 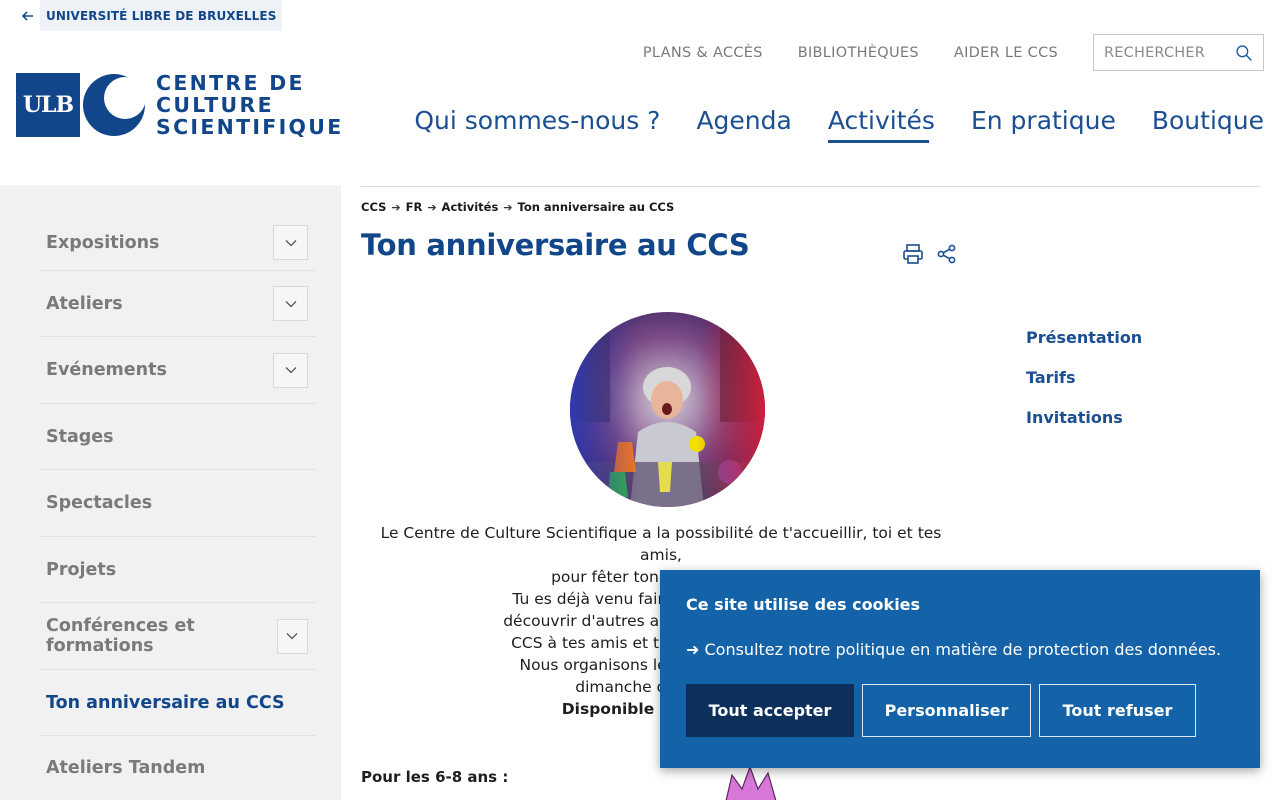 I want to click on logo-wordmark: CENTRE DE CULTURE SCIENTIFIQUE, so click(x=250, y=105).